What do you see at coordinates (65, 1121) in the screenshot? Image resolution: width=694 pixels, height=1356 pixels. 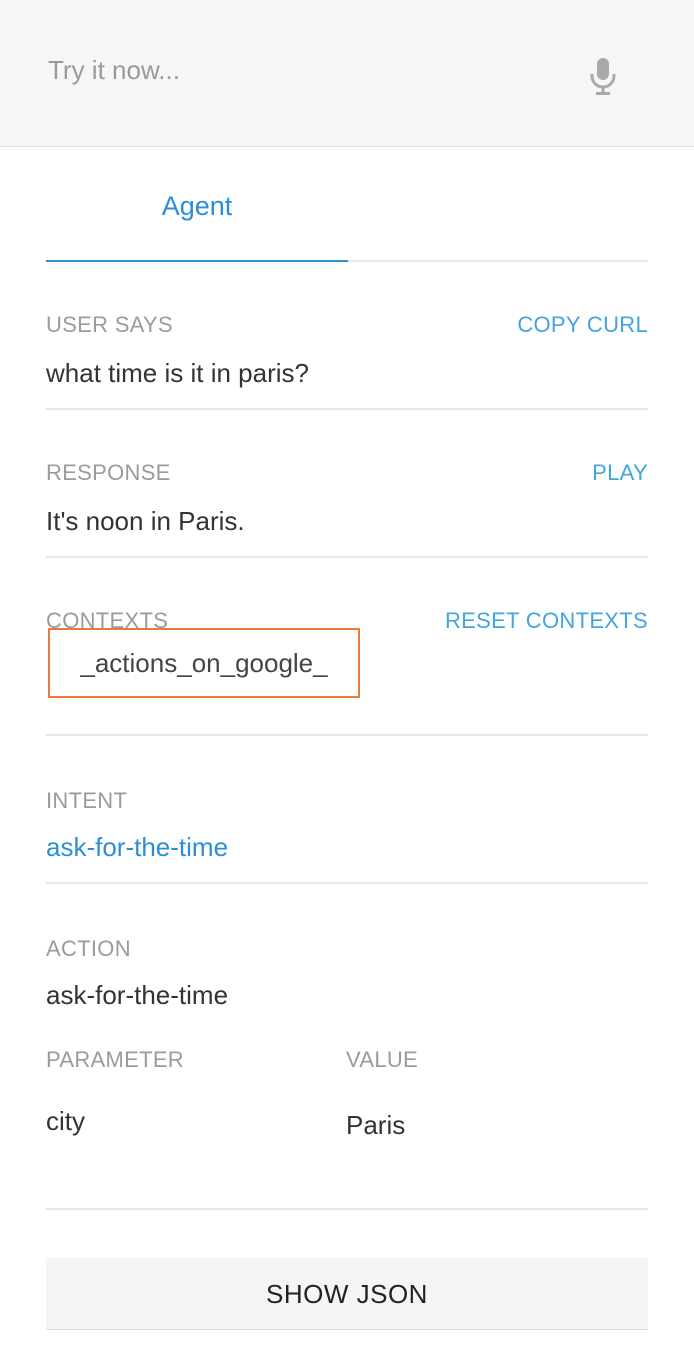 I see `parameter-name: city` at bounding box center [65, 1121].